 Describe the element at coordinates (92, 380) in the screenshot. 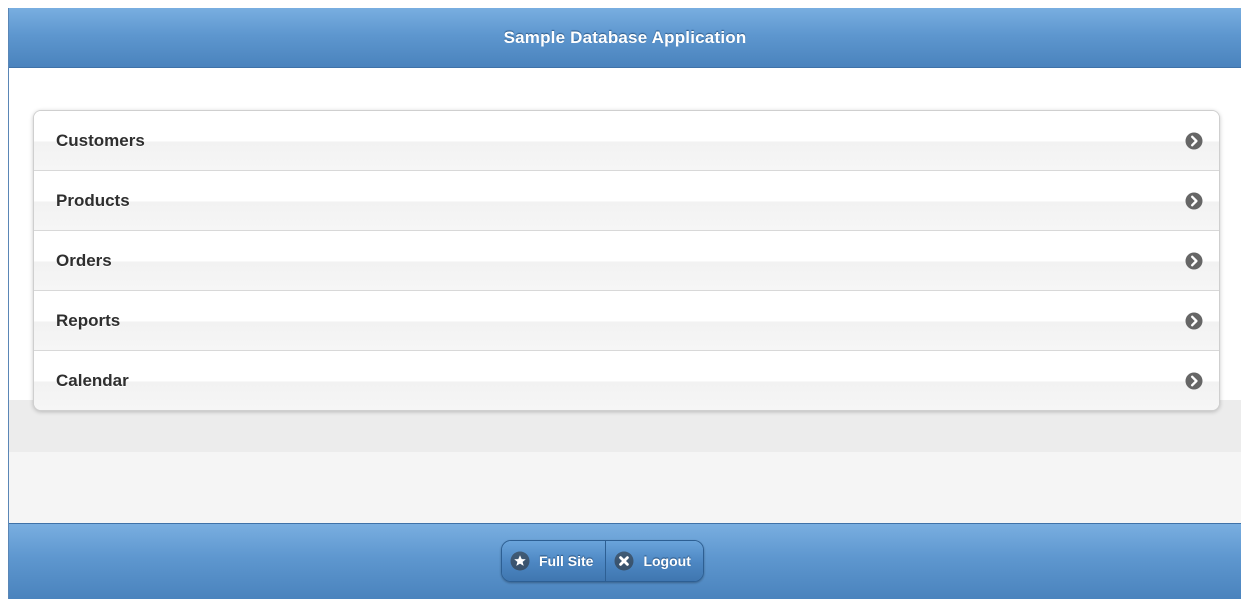

I see `menu-item-label: Calendar` at that location.